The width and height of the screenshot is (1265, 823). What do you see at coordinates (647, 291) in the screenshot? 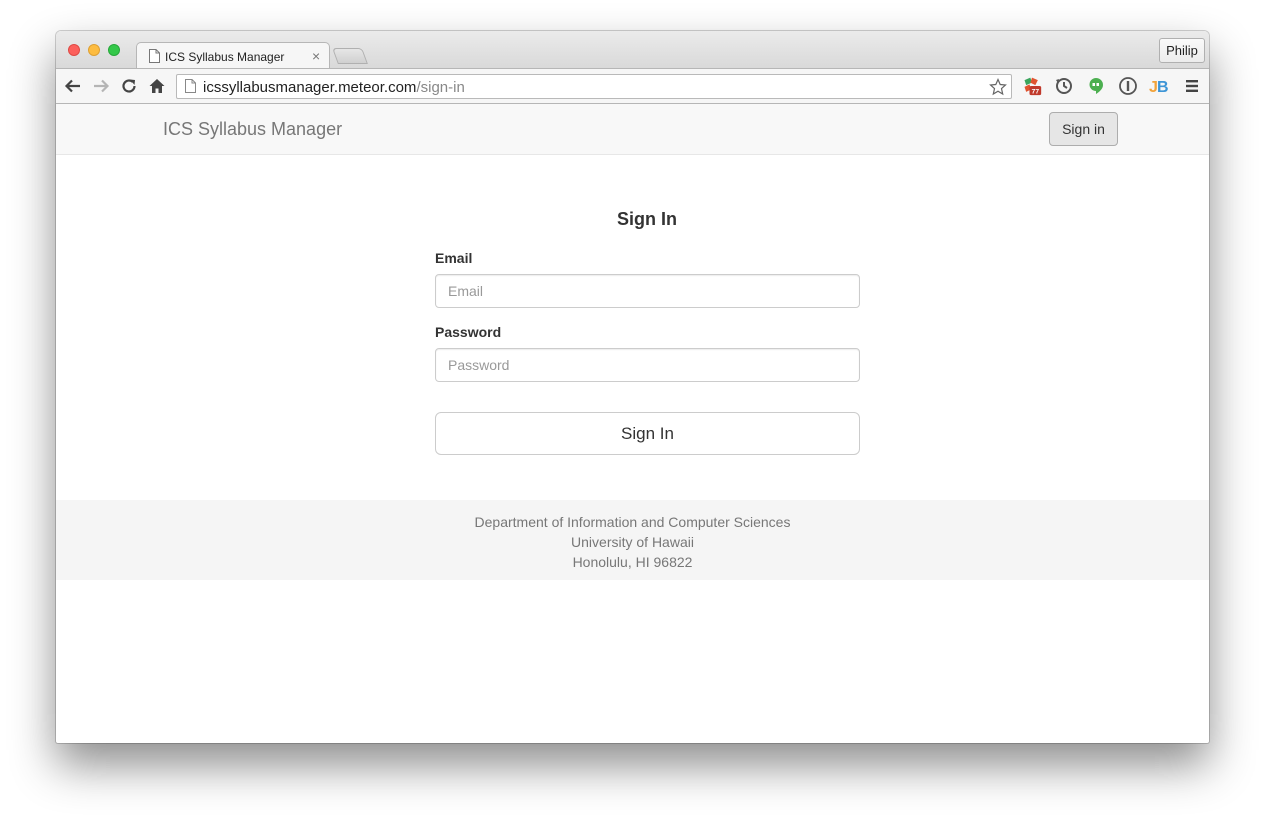
I see `email-field` at bounding box center [647, 291].